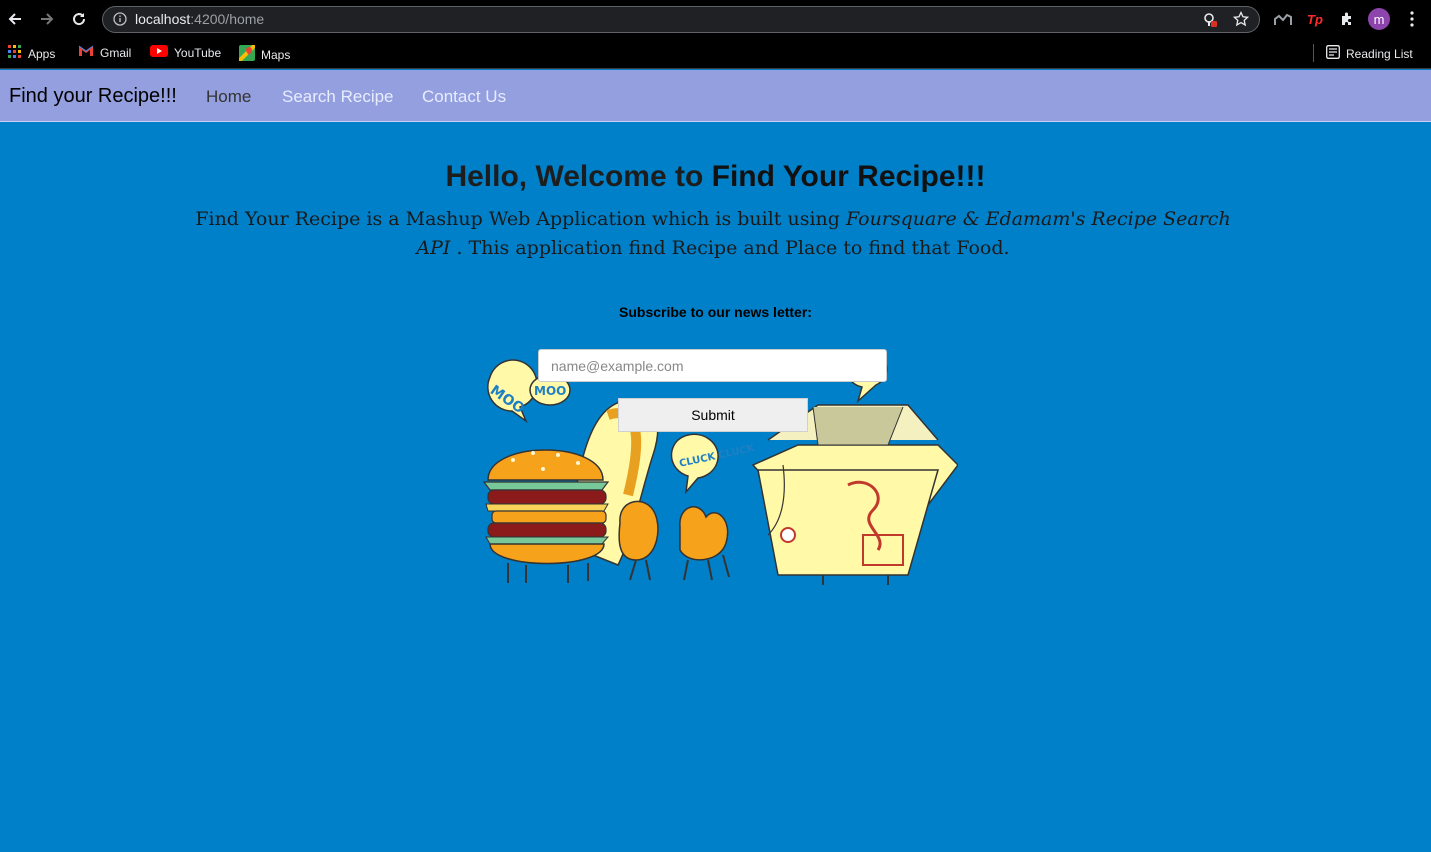 The width and height of the screenshot is (1431, 852). Describe the element at coordinates (1347, 19) in the screenshot. I see `extensions-puzzle-icon` at that location.